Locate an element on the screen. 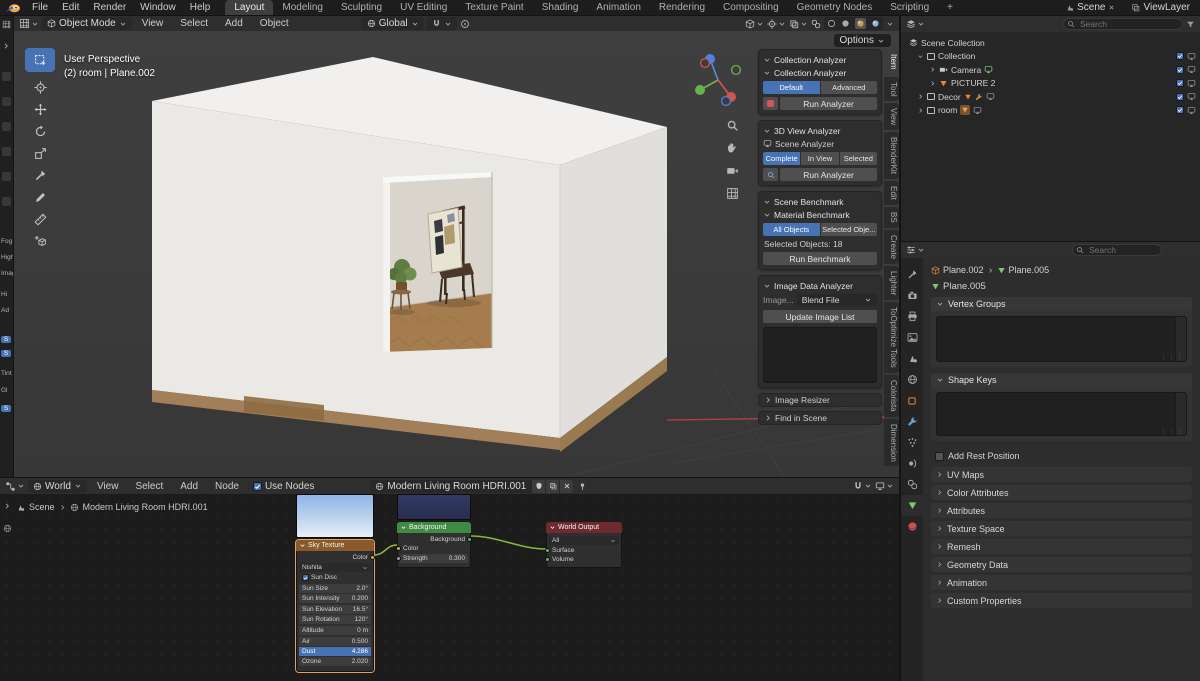 This screenshot has width=1200, height=681. sidebar-tab-tooptimize: ToOptimize Tools is located at coordinates (891, 338).